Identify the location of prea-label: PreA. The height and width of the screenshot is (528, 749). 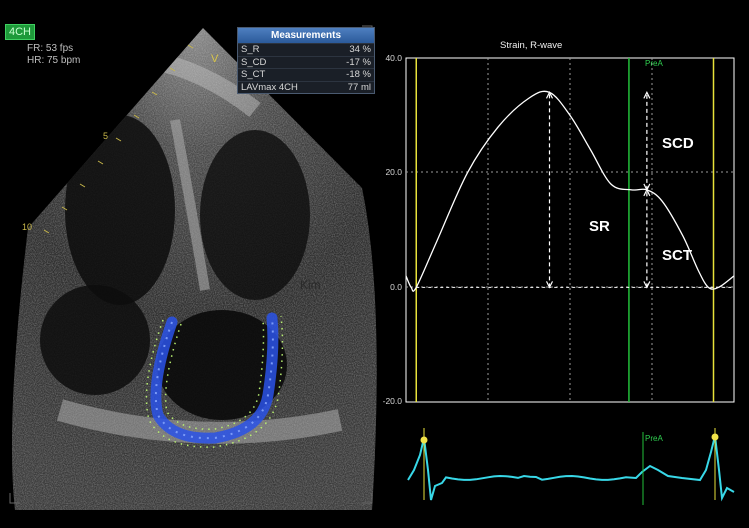
(654, 63).